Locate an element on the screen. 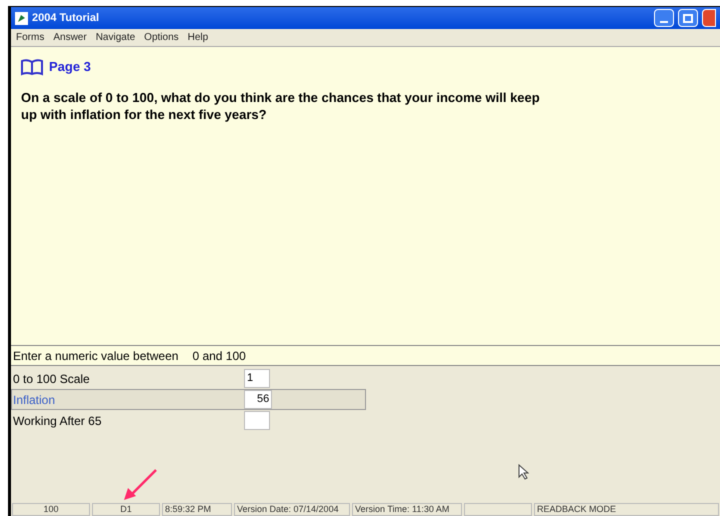 This screenshot has width=720, height=516. question-text: On a scale of 0 to 100, what do you think are the chances that your income will keep up with inflation for the next five years? is located at coordinates (281, 105).